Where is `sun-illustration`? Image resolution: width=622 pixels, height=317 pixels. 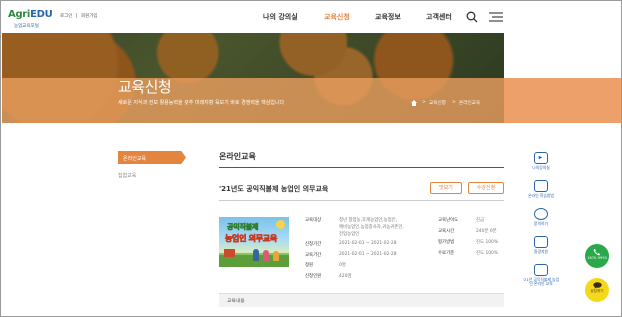 sun-illustration is located at coordinates (280, 224).